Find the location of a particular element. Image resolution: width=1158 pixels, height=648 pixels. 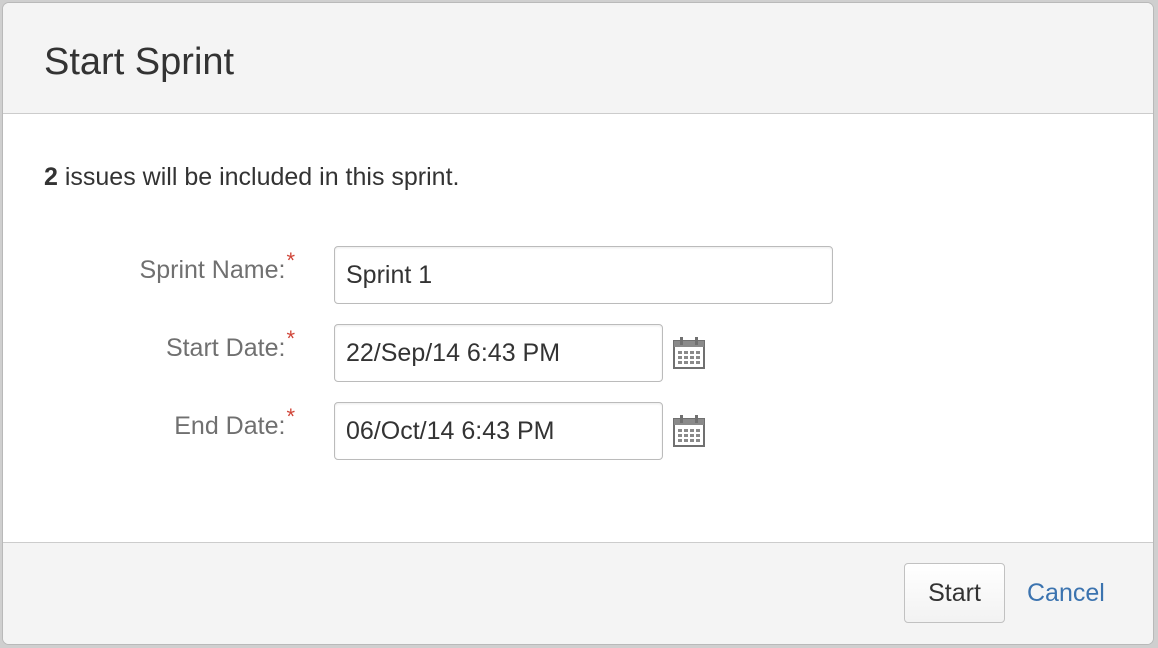

cancel-link: Cancel is located at coordinates (1066, 593).